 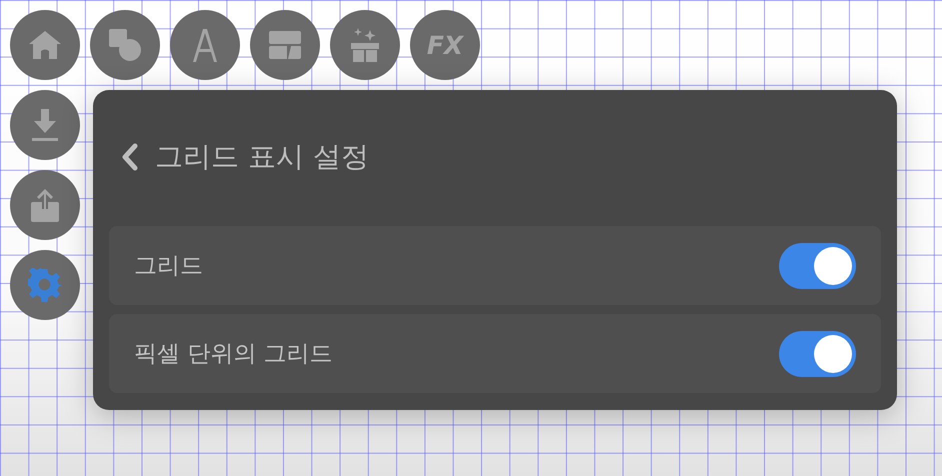 What do you see at coordinates (365, 45) in the screenshot?
I see `gift-icon` at bounding box center [365, 45].